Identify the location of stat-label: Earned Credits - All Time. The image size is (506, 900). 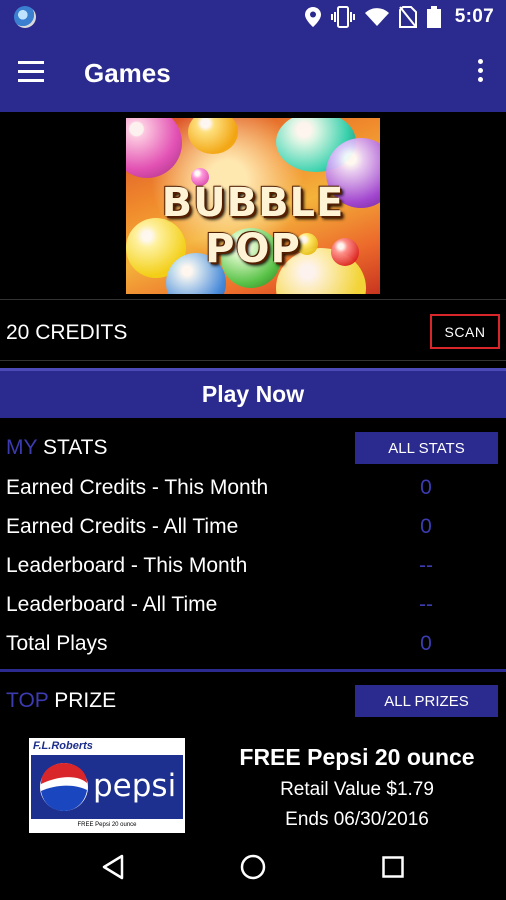
(122, 526).